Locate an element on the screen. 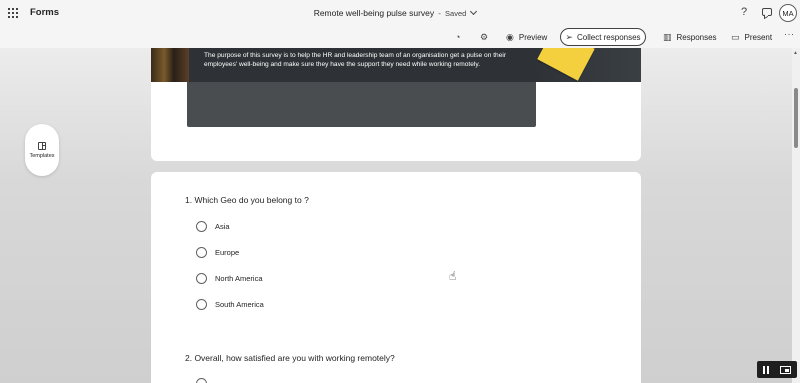  picture-in-picture-icon is located at coordinates (786, 369).